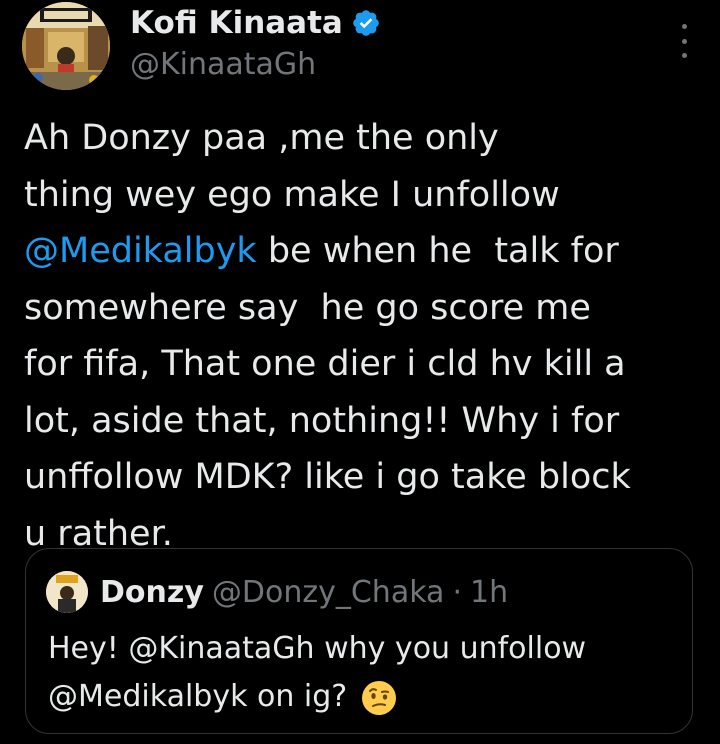 The width and height of the screenshot is (720, 744). Describe the element at coordinates (327, 477) in the screenshot. I see `tweet-line: unffollow MDK? like i go take block` at that location.